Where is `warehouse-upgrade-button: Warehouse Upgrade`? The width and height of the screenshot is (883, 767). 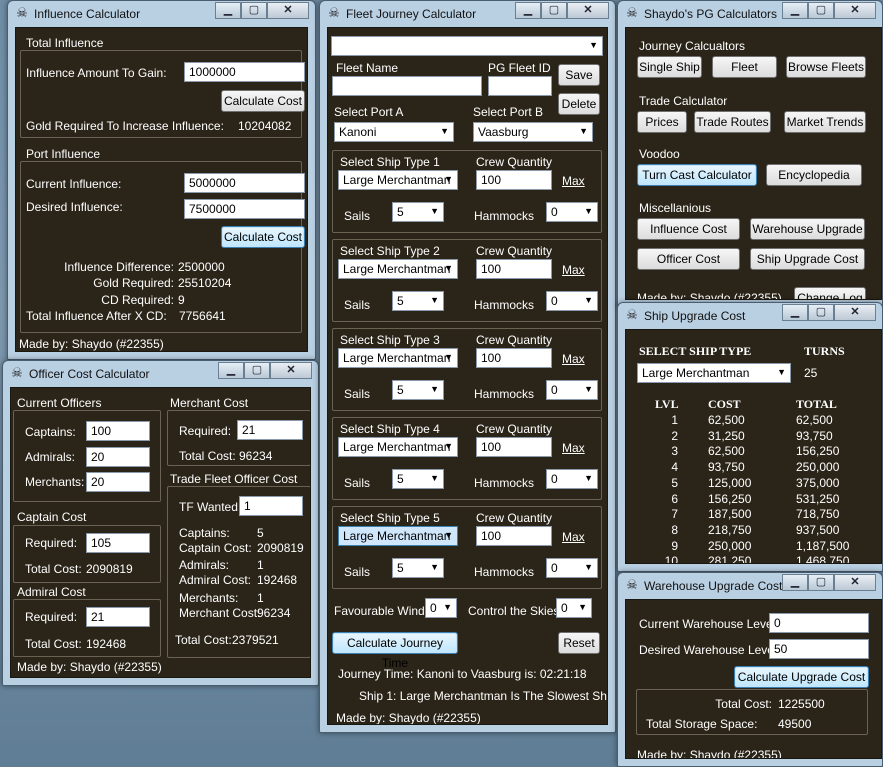 warehouse-upgrade-button: Warehouse Upgrade is located at coordinates (807, 229).